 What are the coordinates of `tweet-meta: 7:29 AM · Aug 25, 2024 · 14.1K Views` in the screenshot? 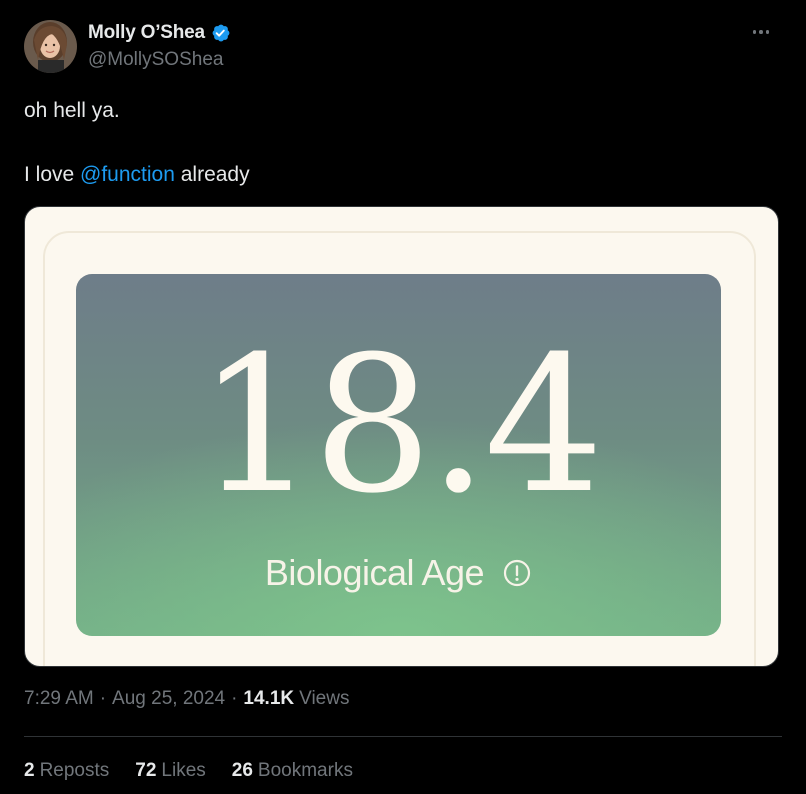 It's located at (186, 699).